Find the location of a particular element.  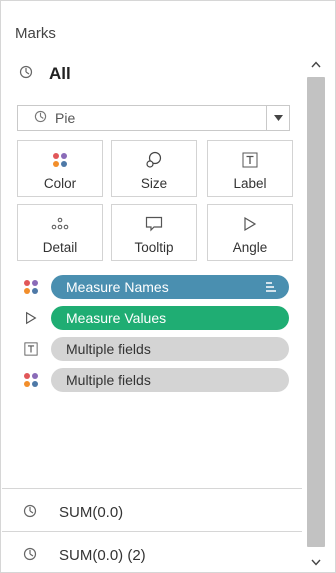

field-row-label is located at coordinates (31, 349).